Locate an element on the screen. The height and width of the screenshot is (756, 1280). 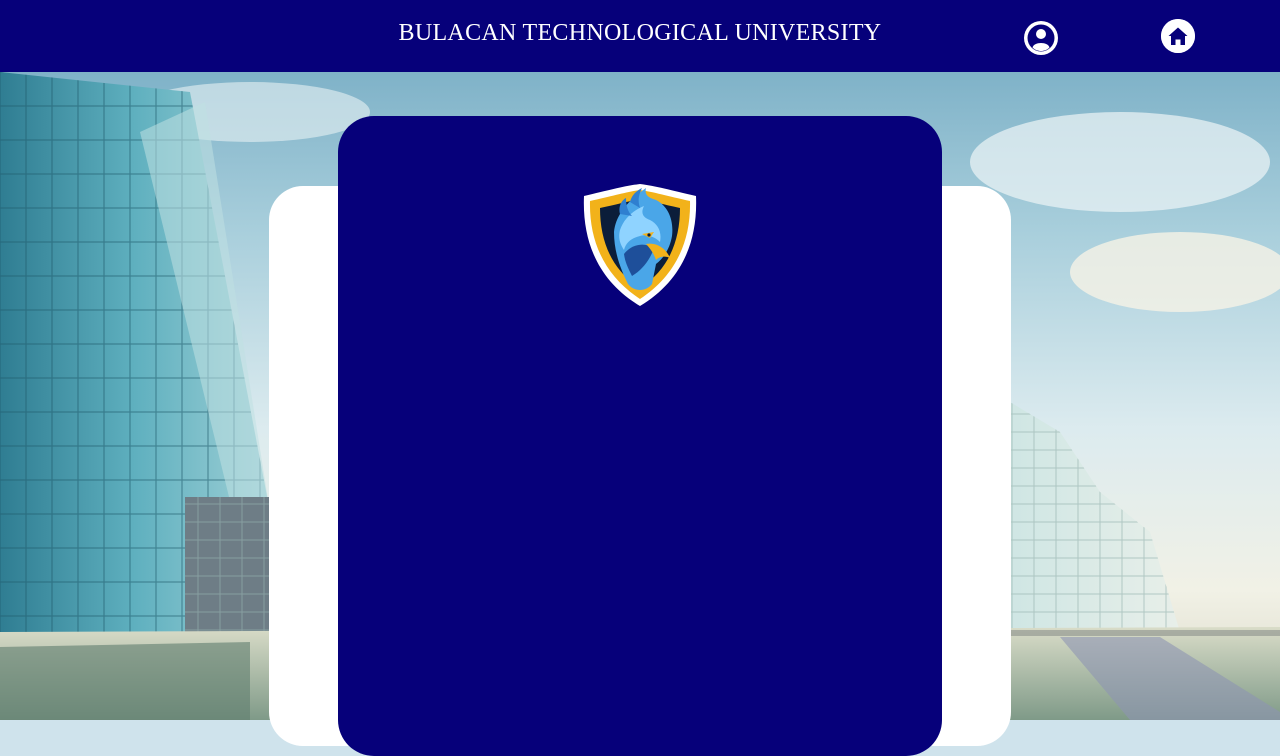
eagle-shield-logo is located at coordinates (640, 245).